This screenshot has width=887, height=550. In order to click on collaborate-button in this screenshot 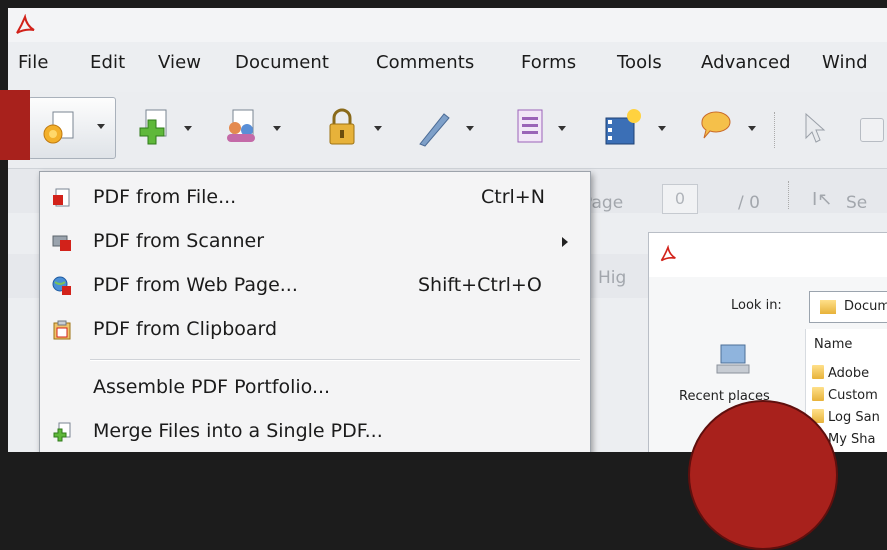, I will do `click(247, 128)`.